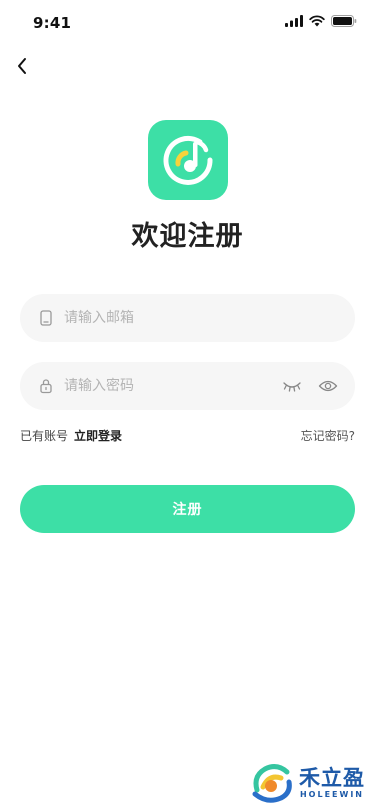  Describe the element at coordinates (187, 509) in the screenshot. I see `register-button: 注册` at that location.